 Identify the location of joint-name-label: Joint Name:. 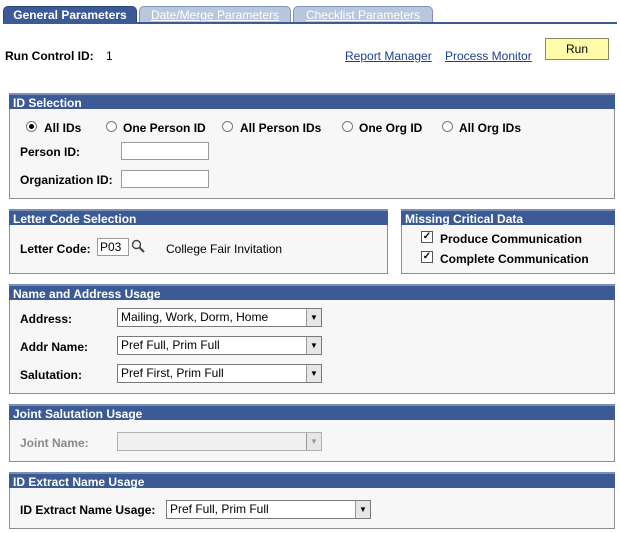
(54, 443).